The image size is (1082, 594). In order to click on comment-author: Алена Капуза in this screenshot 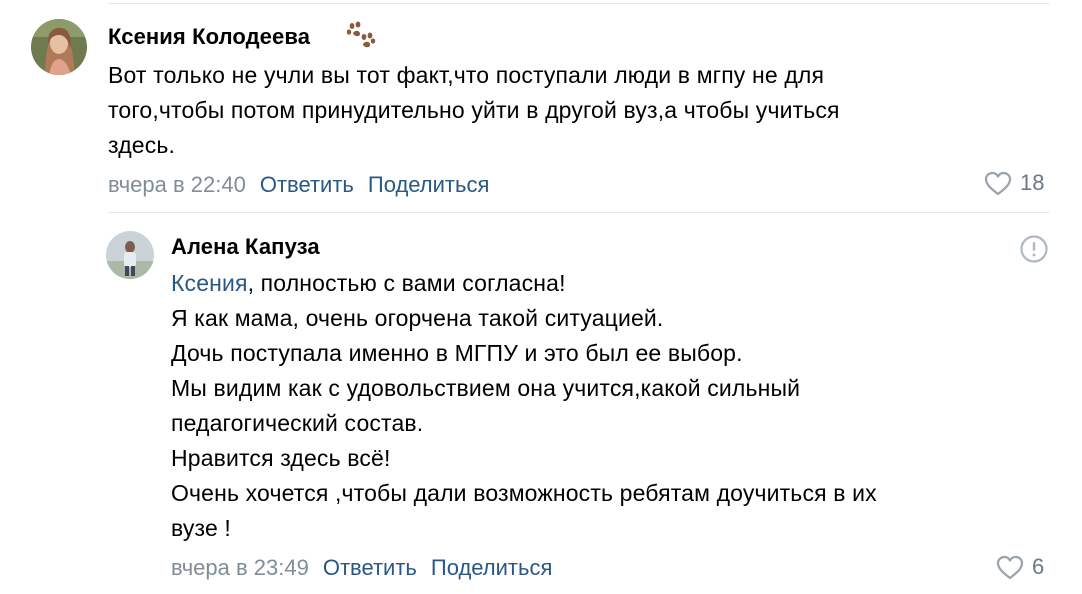, I will do `click(245, 247)`.